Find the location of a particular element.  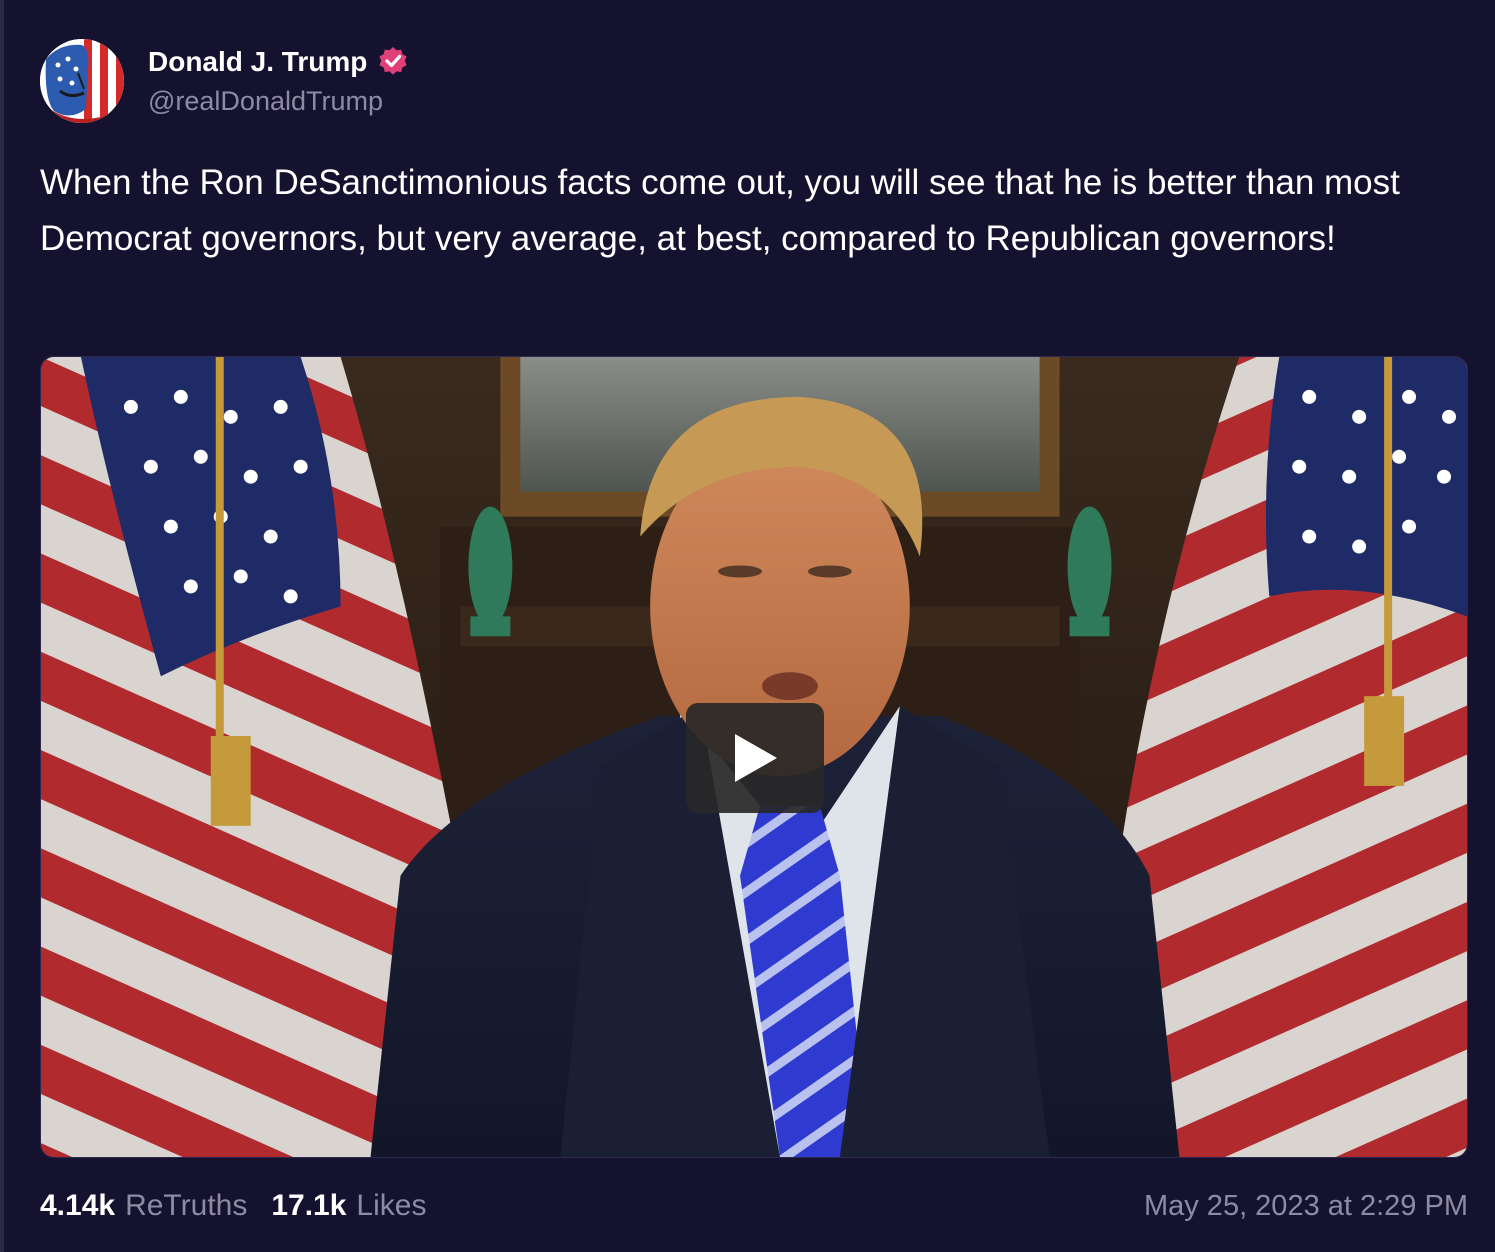

likes-count: 17.1k is located at coordinates (309, 1205).